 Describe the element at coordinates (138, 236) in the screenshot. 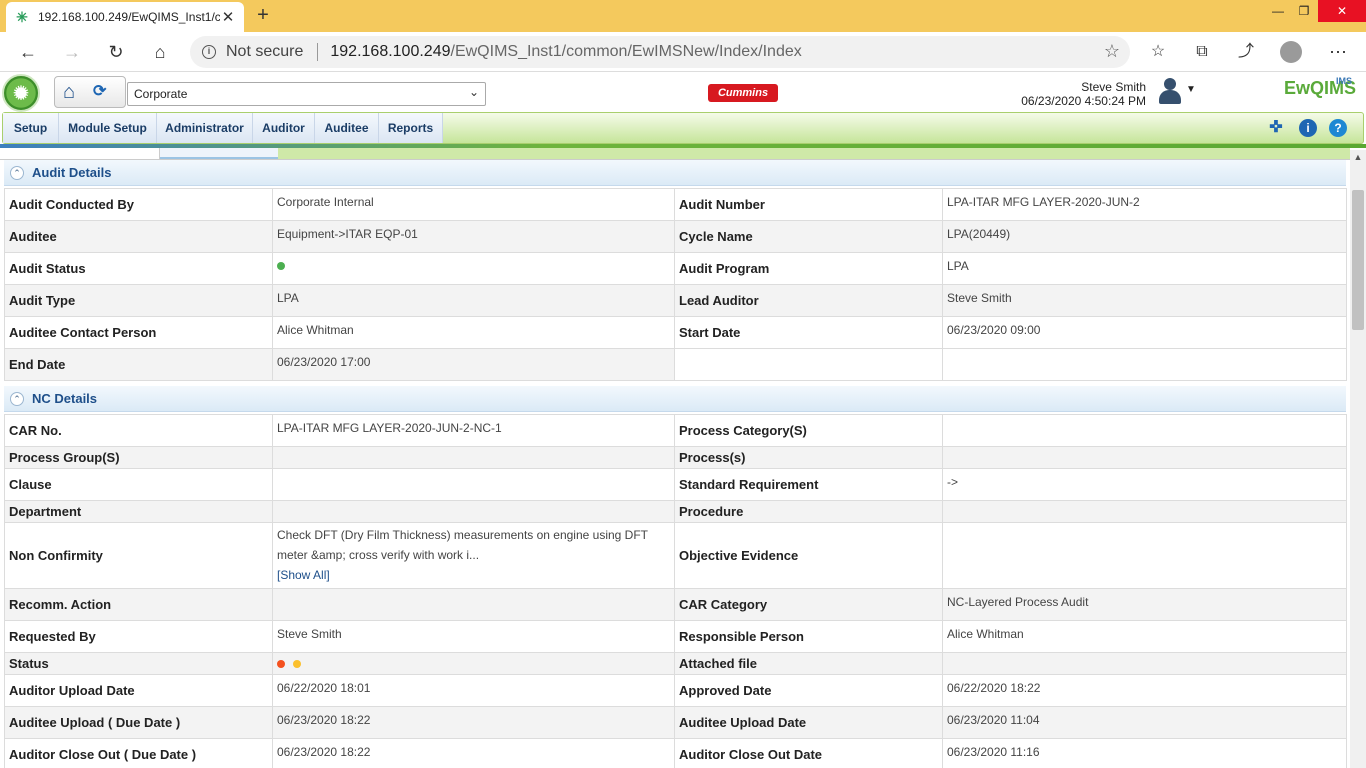

I see `field-label: Auditee` at that location.